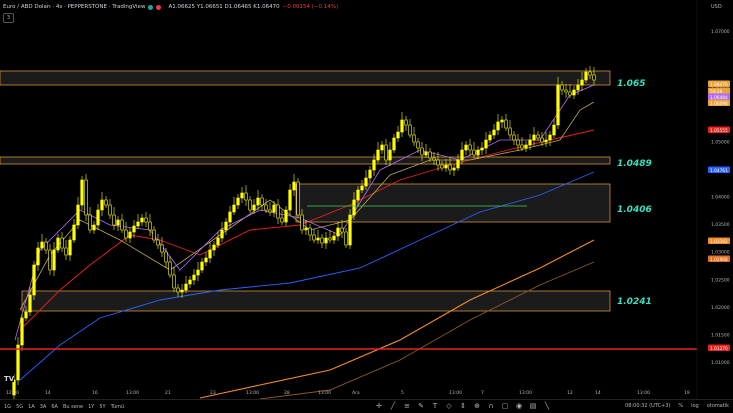 The image size is (733, 413). I want to click on price-badge-6: 1.03392, so click(719, 241).